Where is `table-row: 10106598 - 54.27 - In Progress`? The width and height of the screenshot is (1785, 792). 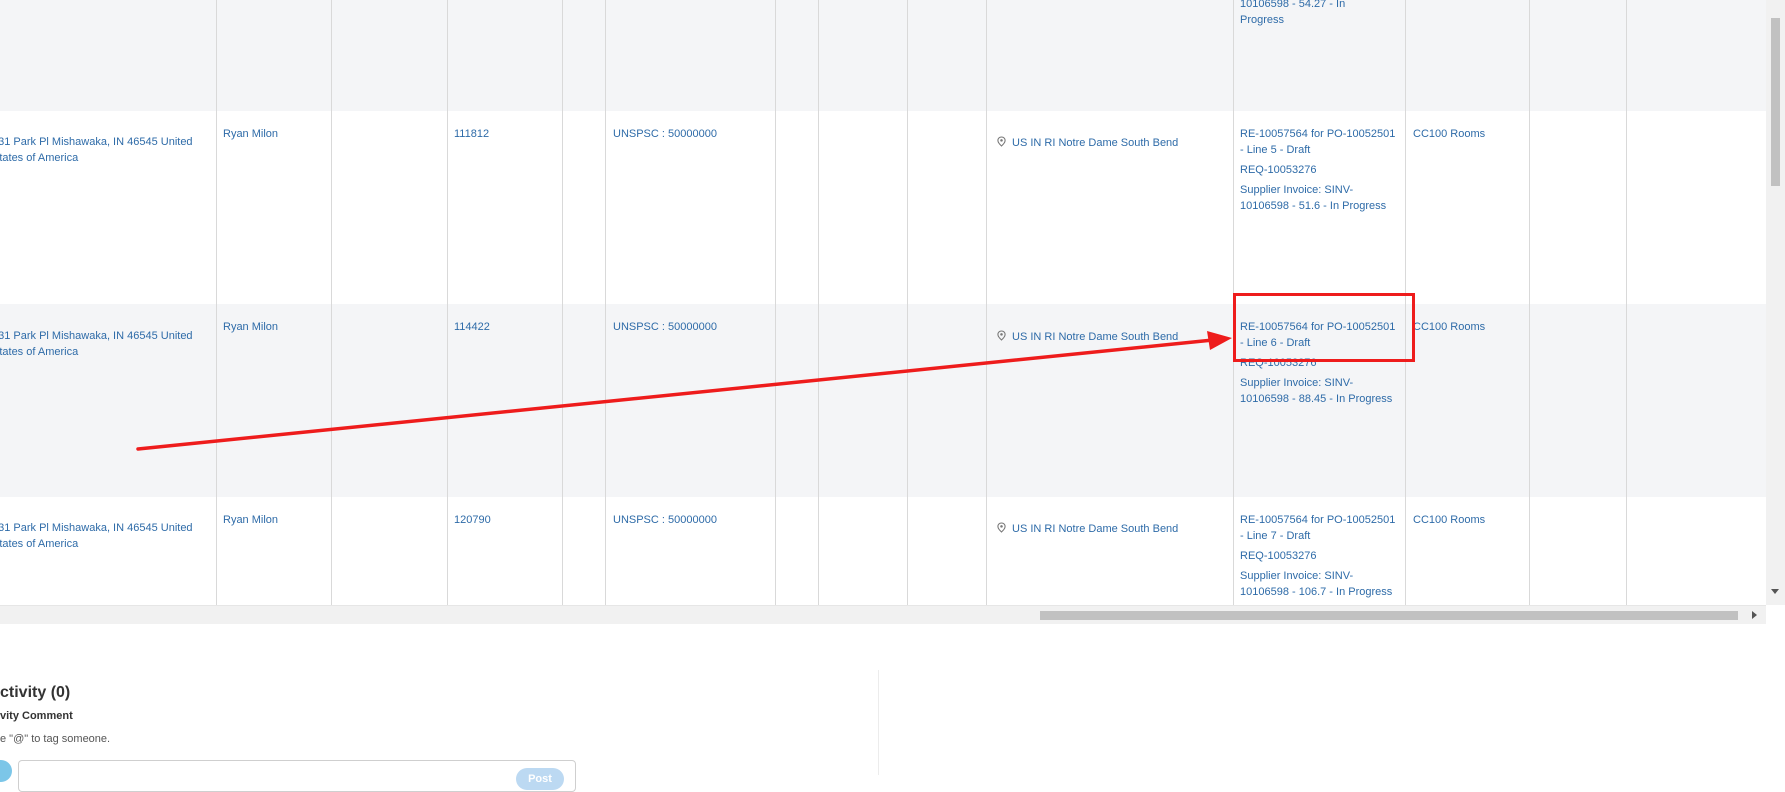
table-row: 10106598 - 54.27 - In Progress is located at coordinates (883, 56).